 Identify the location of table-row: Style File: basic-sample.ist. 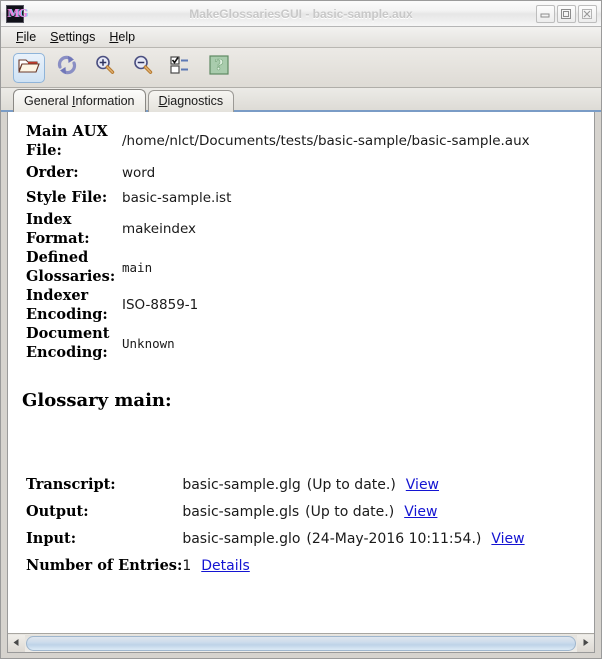
(306, 197).